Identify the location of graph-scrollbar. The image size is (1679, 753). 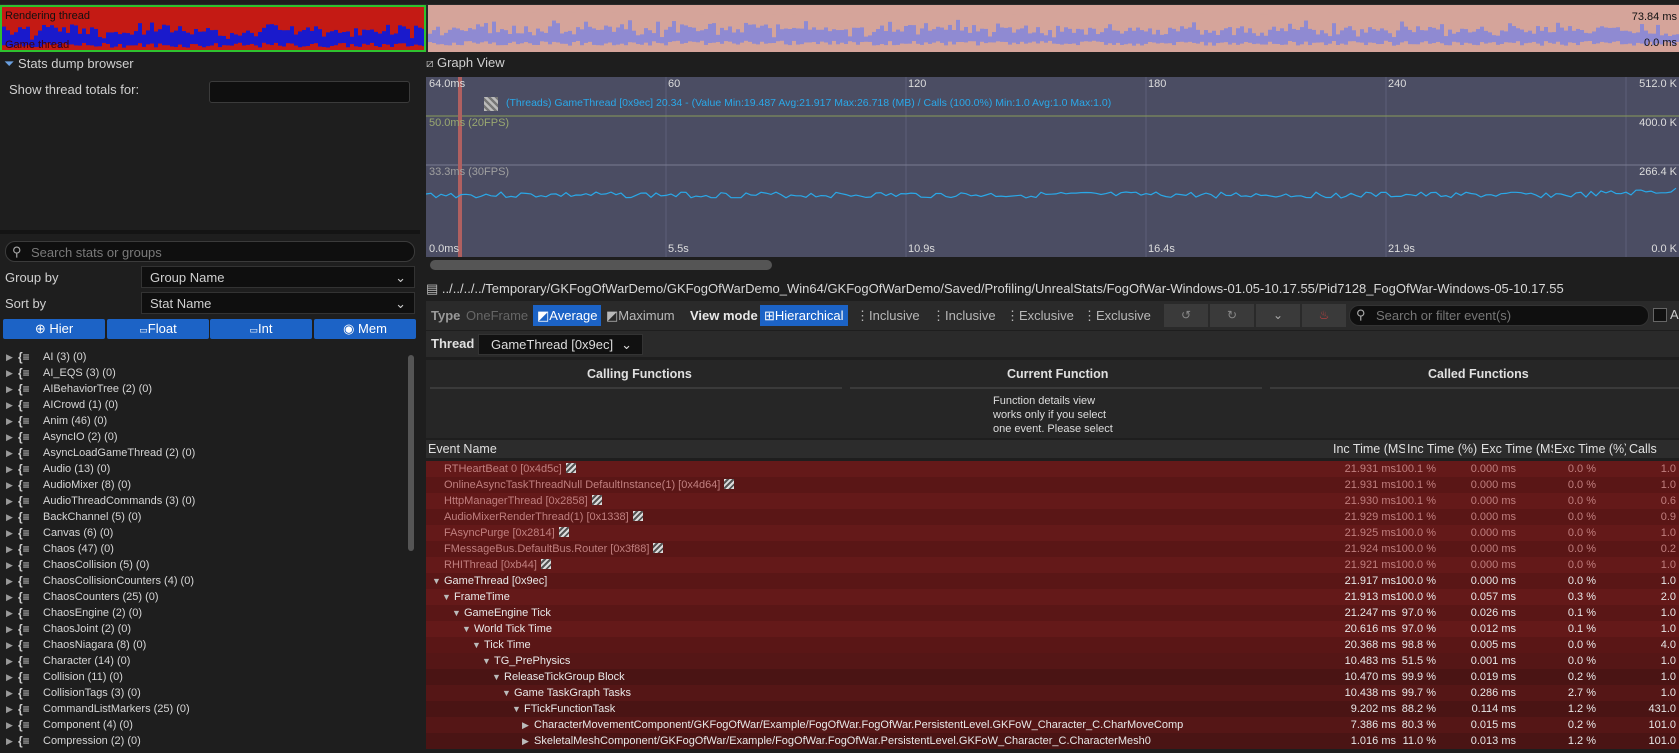
(601, 265).